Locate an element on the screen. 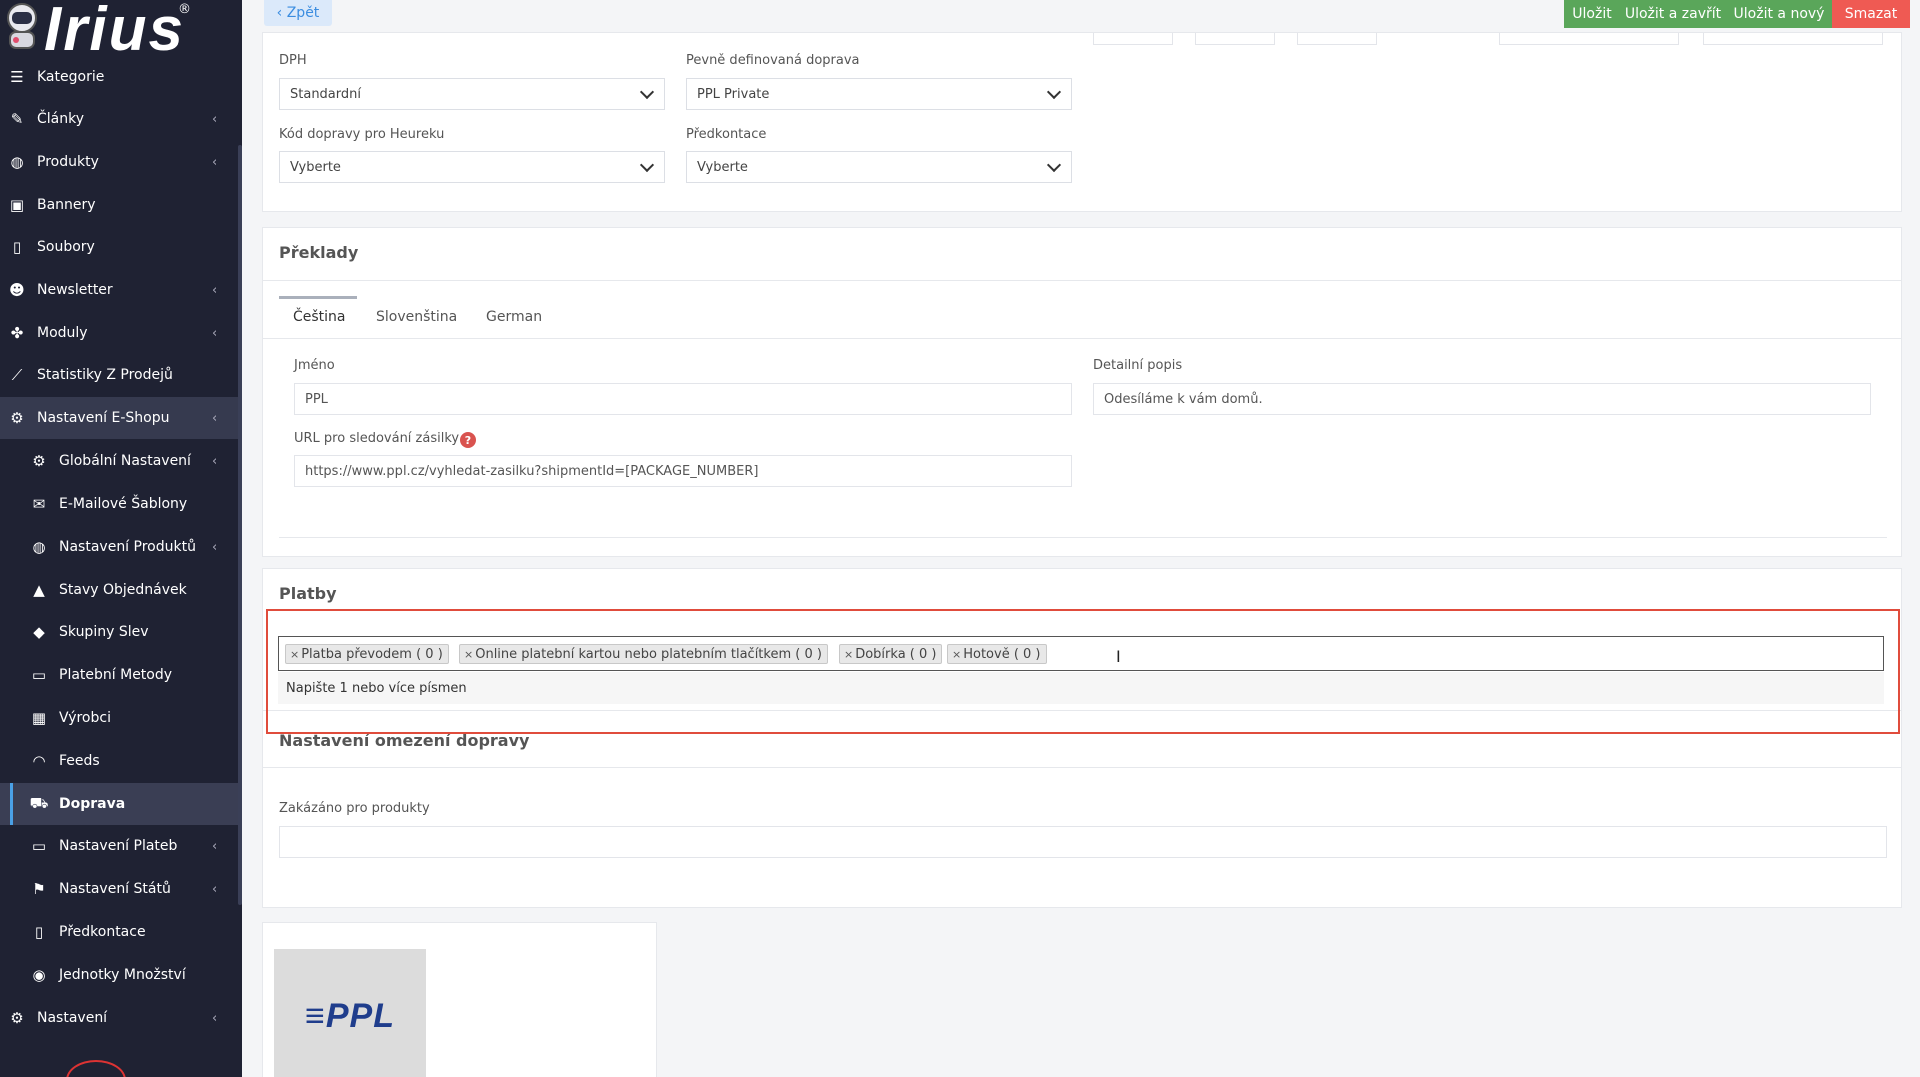  sidebar-item-jednotky-mnozstvi: ◉ Jednotky Množství is located at coordinates (119, 975).